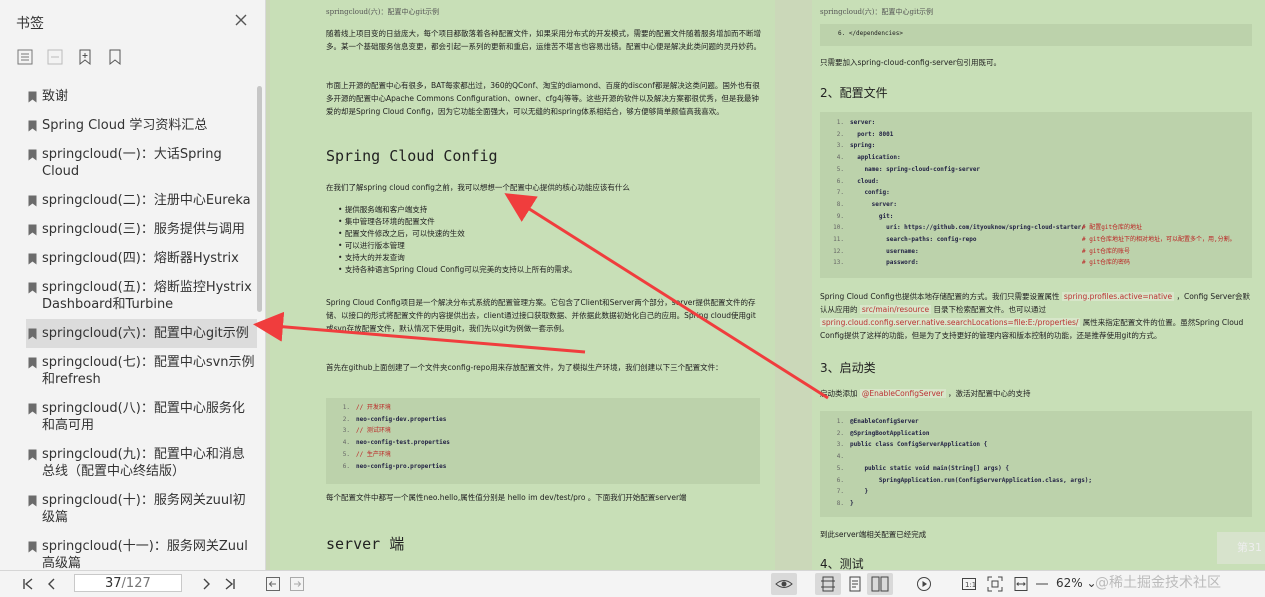  Describe the element at coordinates (1042, 584) in the screenshot. I see `zoom-icon` at that location.